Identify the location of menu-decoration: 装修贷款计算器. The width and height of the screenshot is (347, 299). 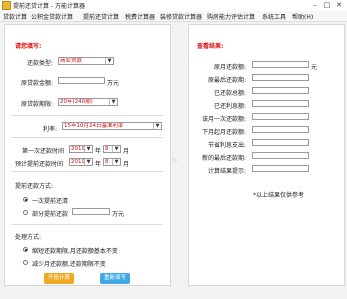
(181, 16).